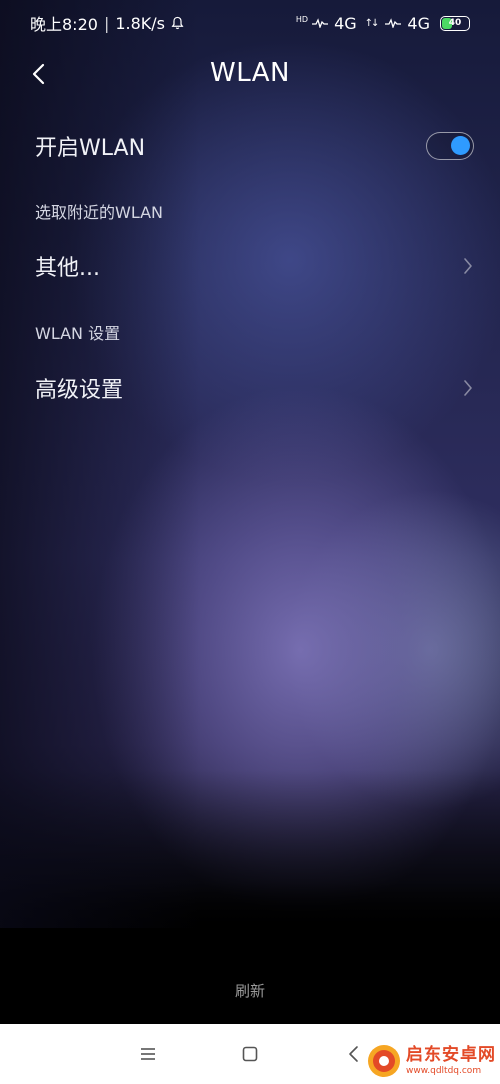 This screenshot has width=500, height=1084. I want to click on wlan-toggle-label: 开启WLAN, so click(90, 148).